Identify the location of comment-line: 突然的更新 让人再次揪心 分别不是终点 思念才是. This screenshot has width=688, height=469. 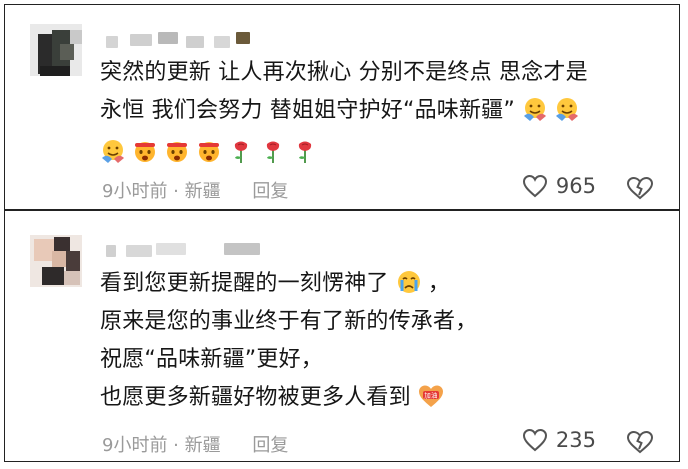
(344, 72).